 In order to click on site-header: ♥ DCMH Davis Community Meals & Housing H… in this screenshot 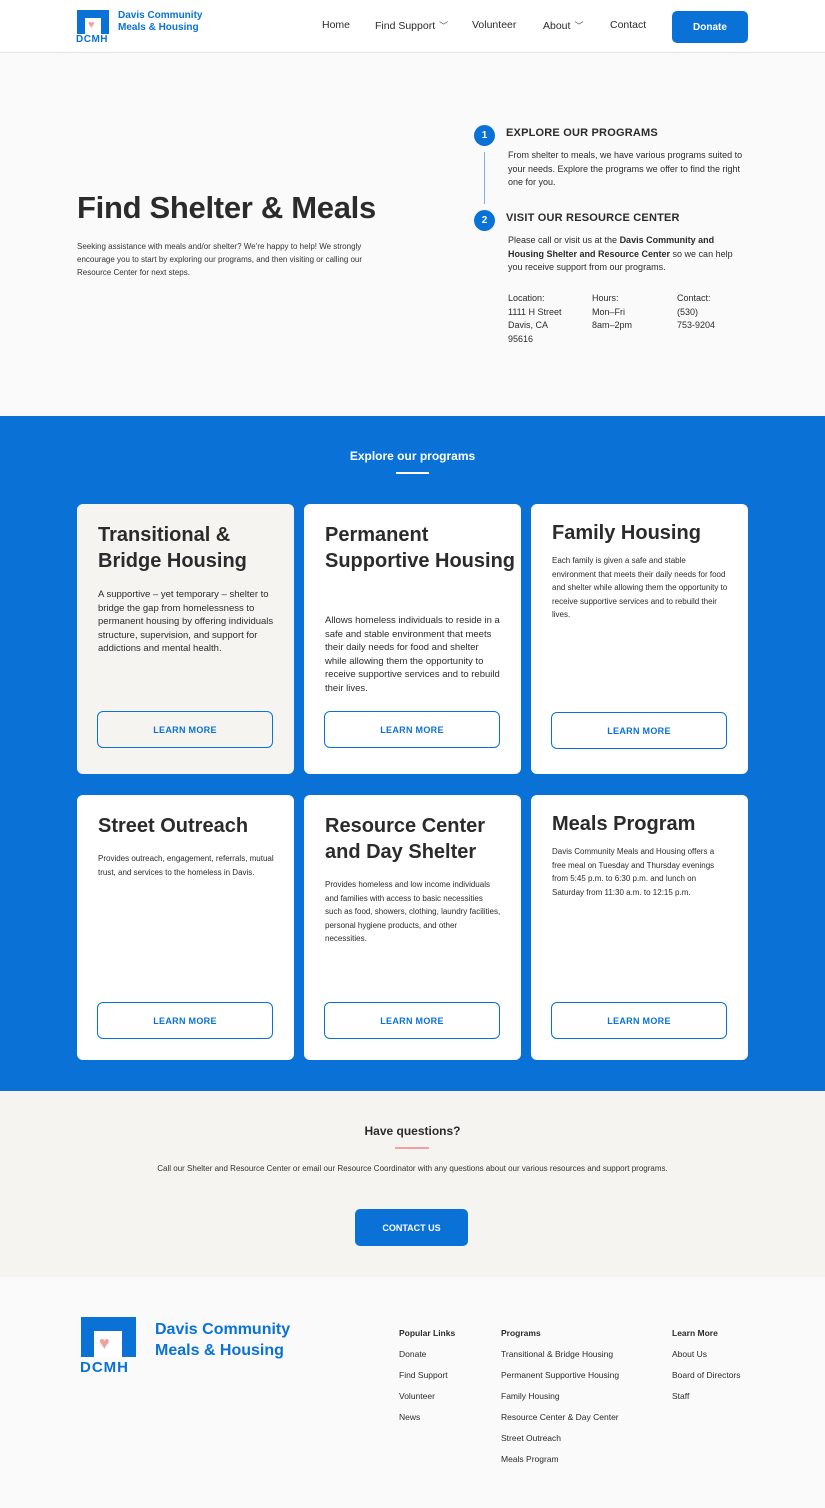, I will do `click(412, 26)`.